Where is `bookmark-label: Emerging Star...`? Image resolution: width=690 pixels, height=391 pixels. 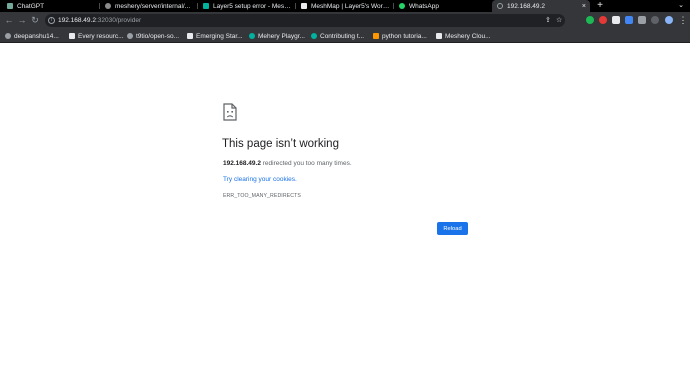 bookmark-label: Emerging Star... is located at coordinates (219, 36).